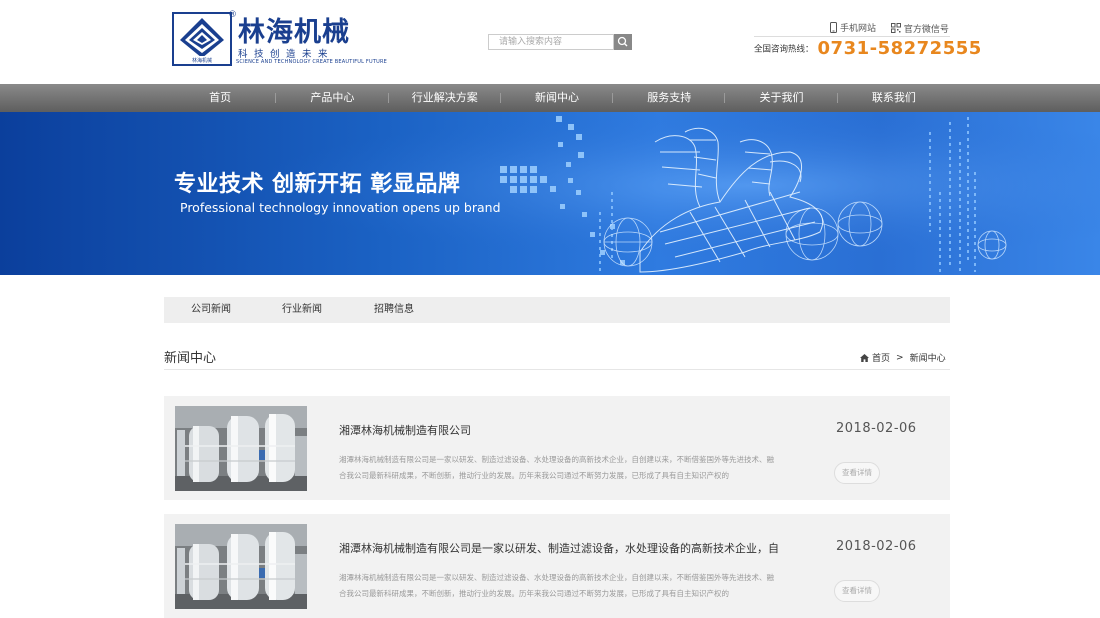 This screenshot has height=618, width=1100. Describe the element at coordinates (202, 60) in the screenshot. I see `logo-badge-text: 林海机械` at that location.